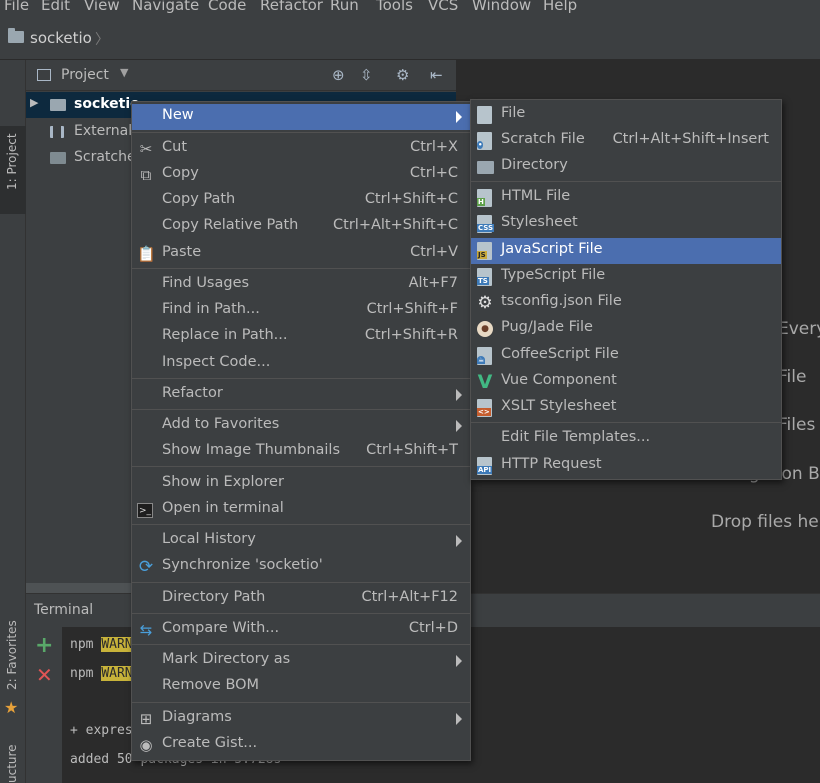 This screenshot has height=783, width=820. I want to click on menu-item-replace-in-path: Replace in Path... Ctrl+Shift+R, so click(301, 337).